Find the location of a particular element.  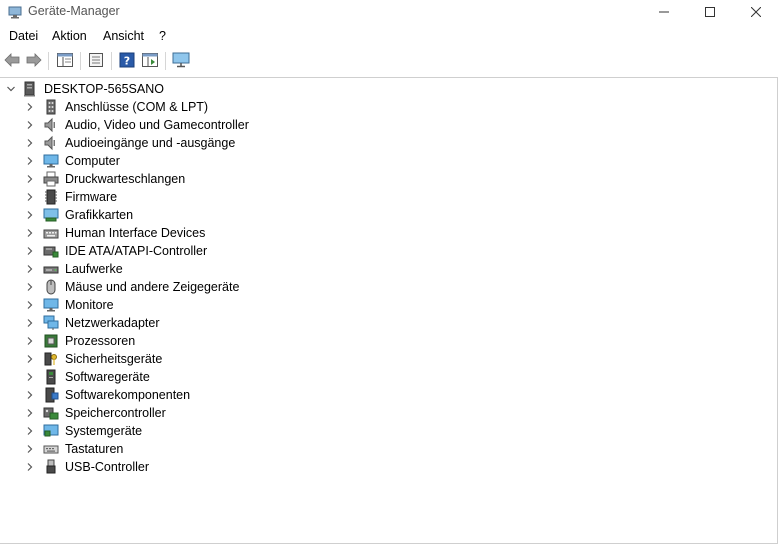

tree-category-label: Prozessoren is located at coordinates (100, 341).